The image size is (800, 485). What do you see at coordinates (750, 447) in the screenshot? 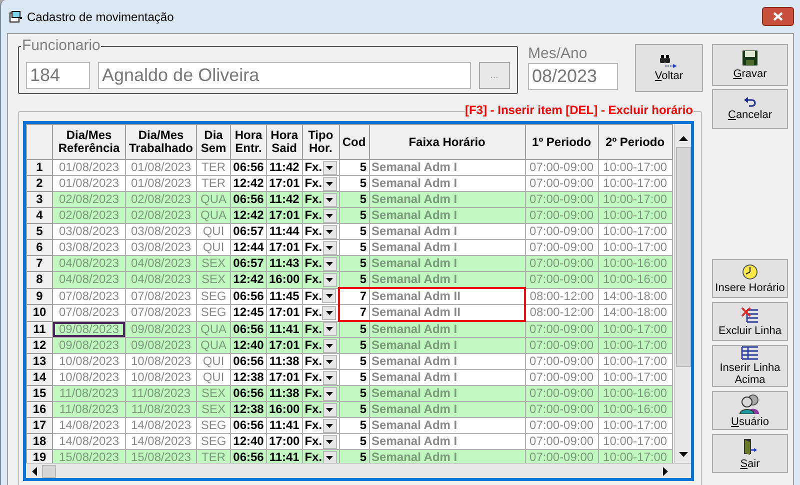
I see `exit-door-icon` at bounding box center [750, 447].